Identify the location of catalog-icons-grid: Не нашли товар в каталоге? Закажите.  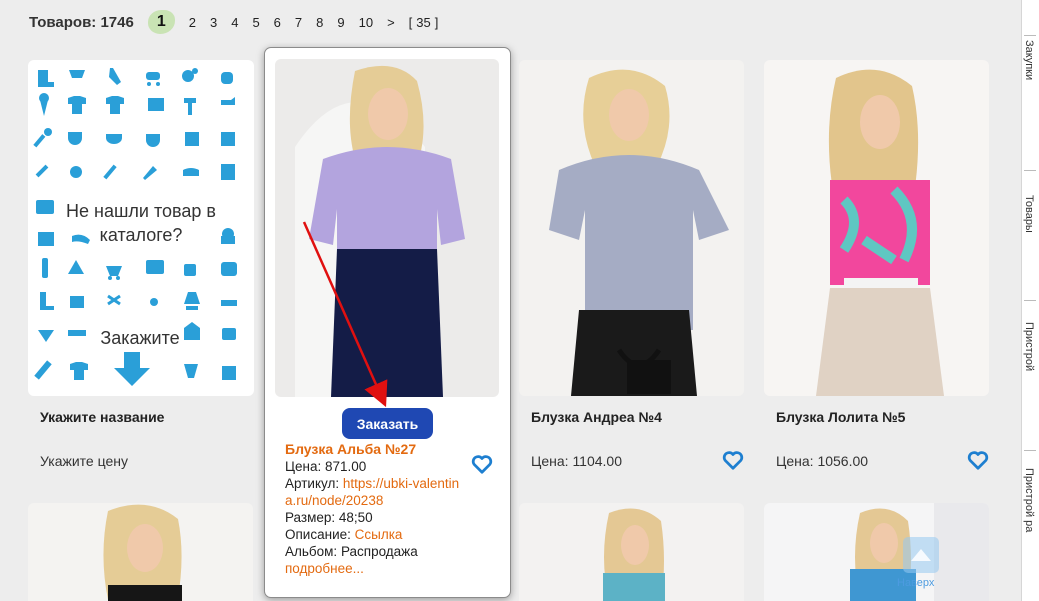
(135, 227).